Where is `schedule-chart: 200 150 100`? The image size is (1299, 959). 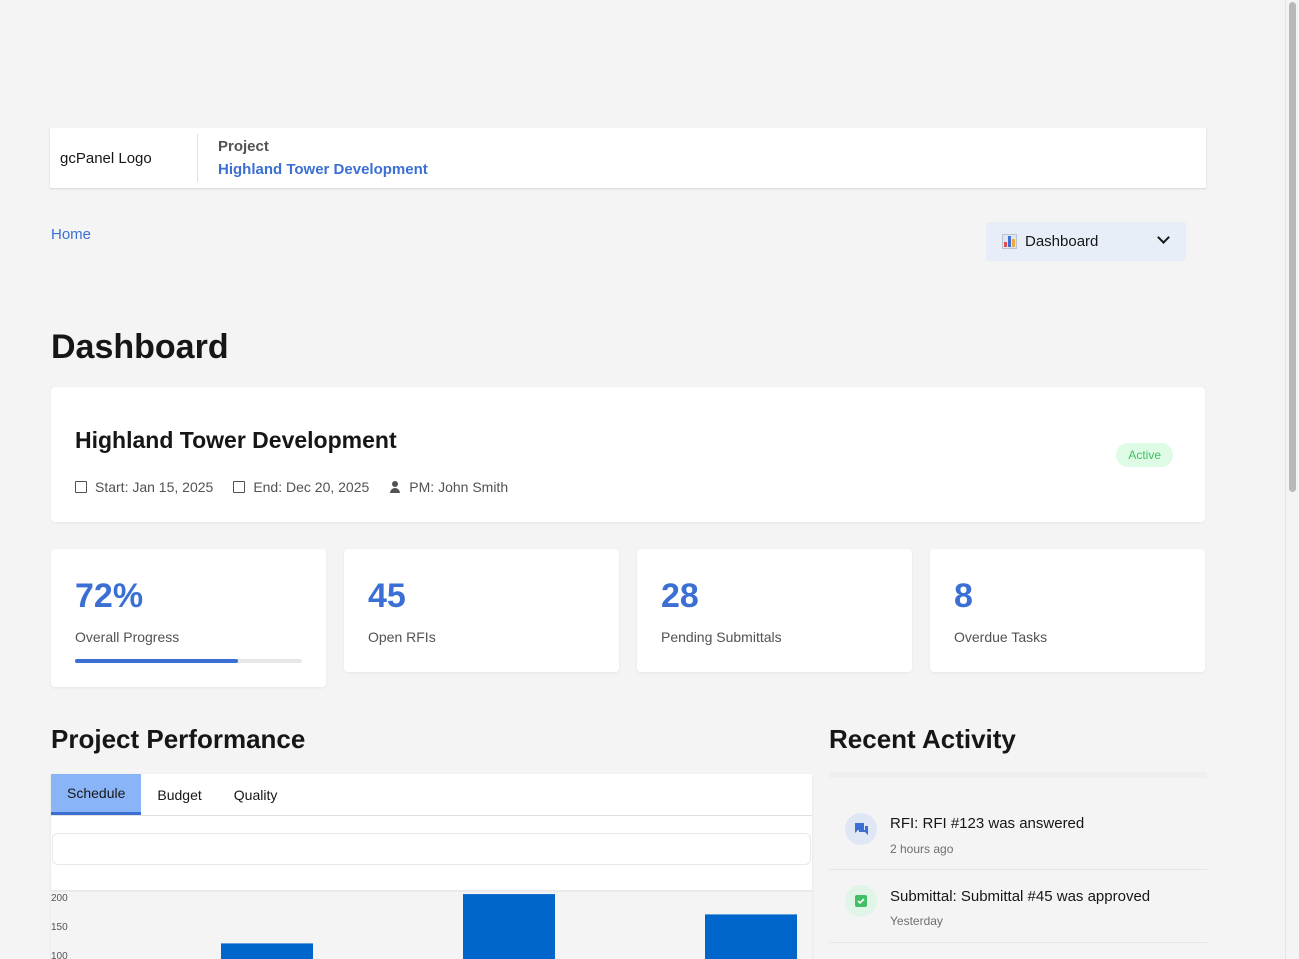 schedule-chart: 200 150 100 is located at coordinates (431, 924).